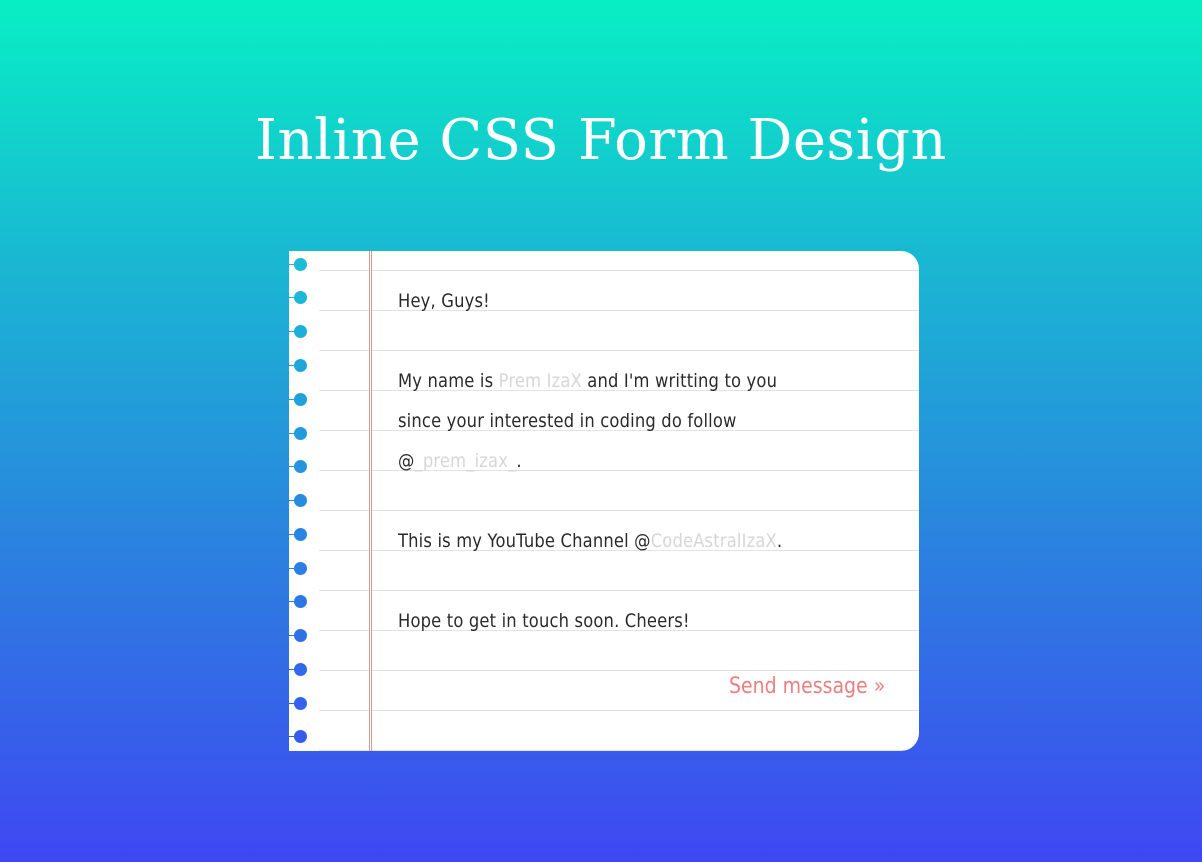  What do you see at coordinates (544, 621) in the screenshot?
I see `closing-text: Hope to get in touch soon. Cheers!` at bounding box center [544, 621].